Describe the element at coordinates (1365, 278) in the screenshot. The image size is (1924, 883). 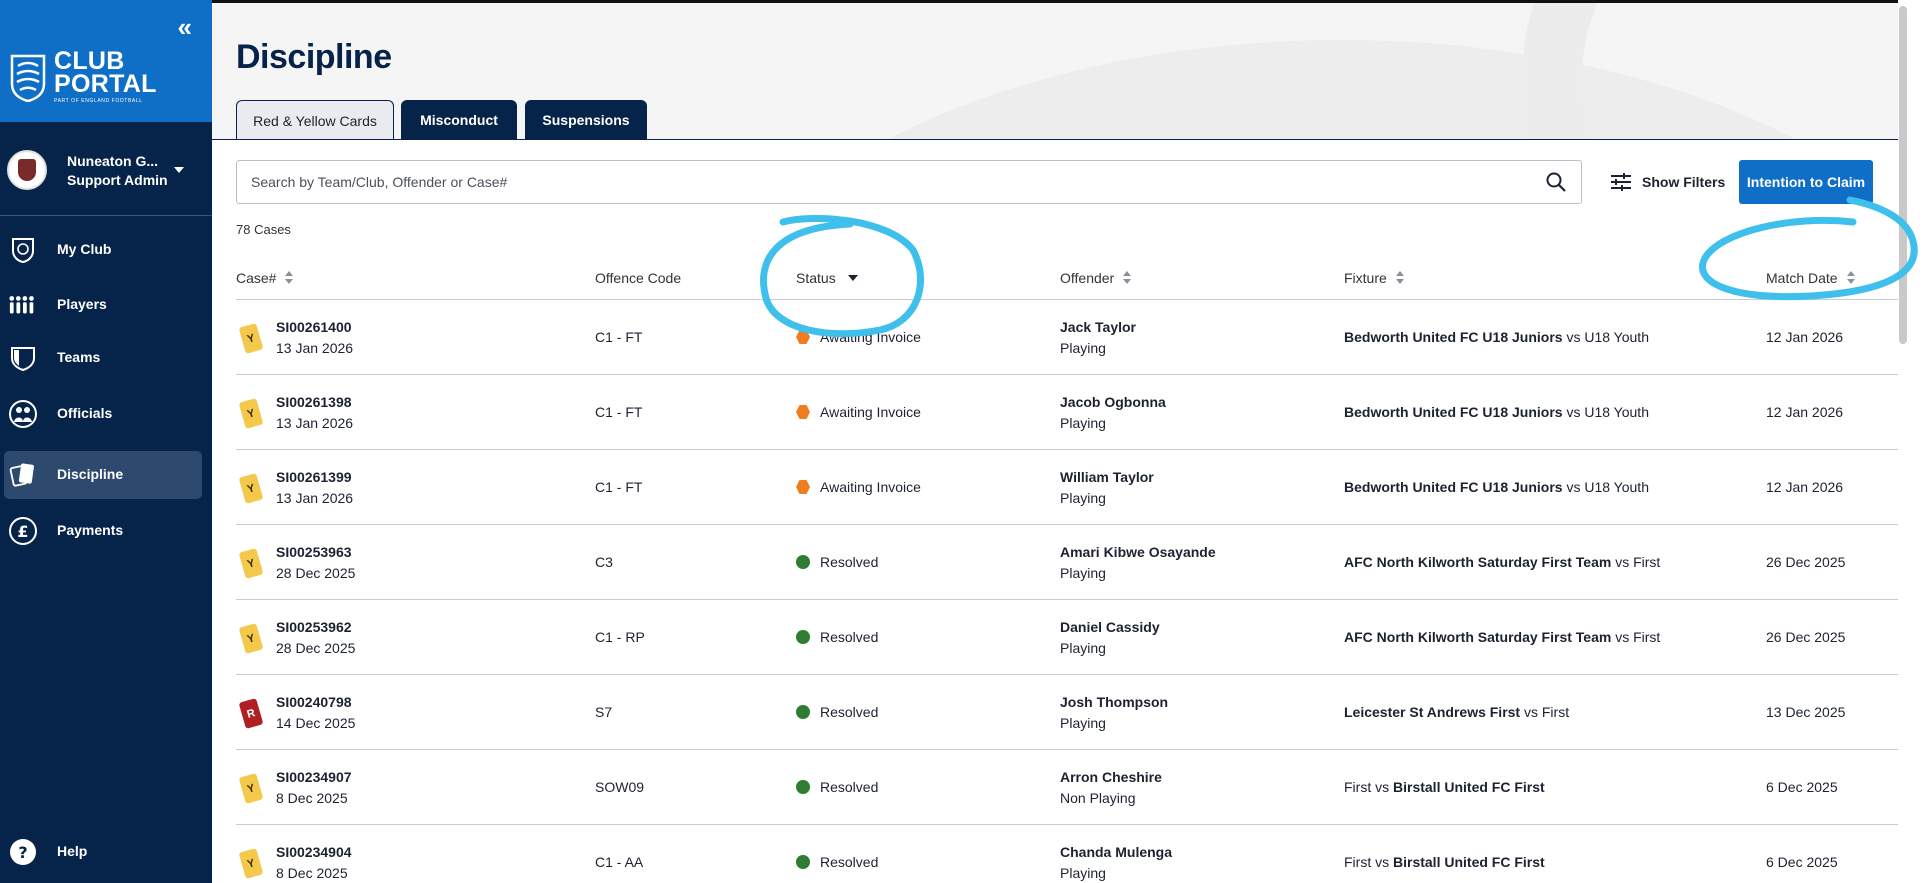
I see `column-fixture-label: Fixture` at that location.